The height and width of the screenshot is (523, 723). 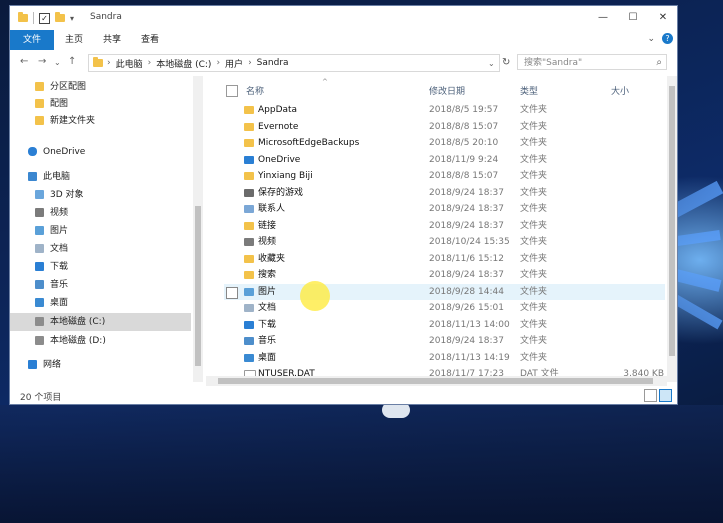 What do you see at coordinates (444, 226) in the screenshot?
I see `table-row: 链接 2018/9/24 18:37 文件夹` at bounding box center [444, 226].